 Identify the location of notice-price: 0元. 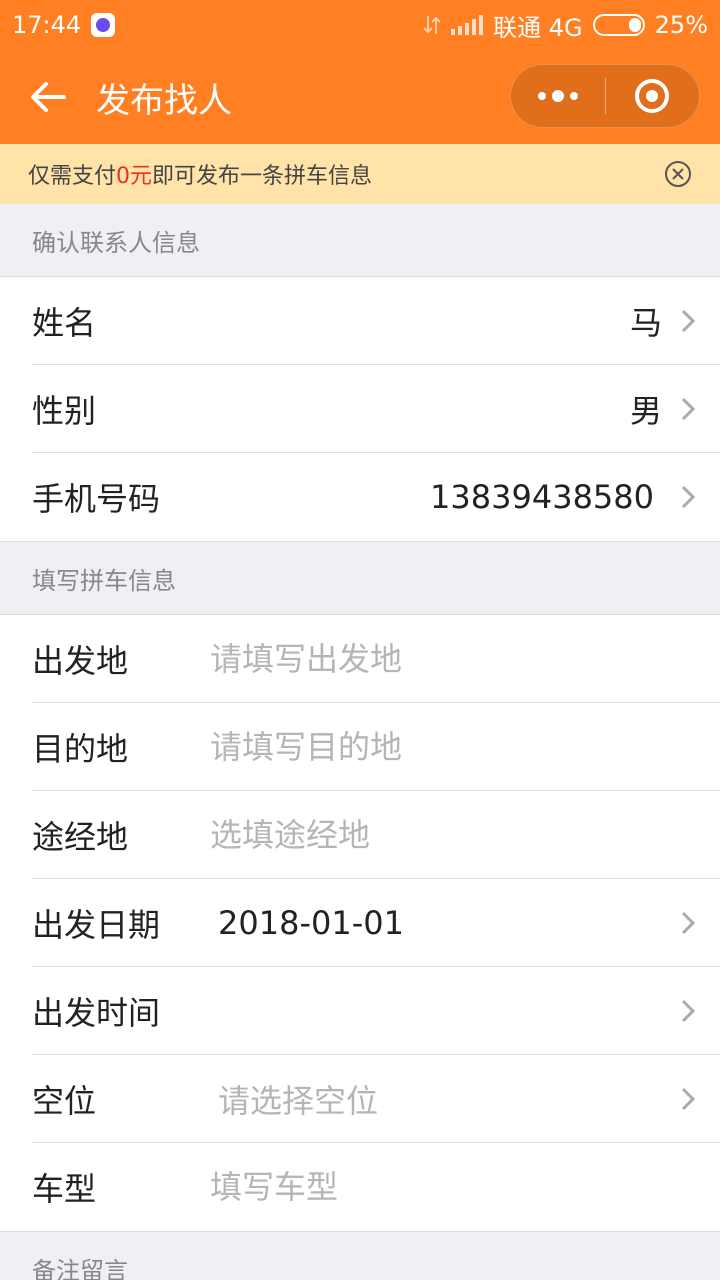
(134, 176).